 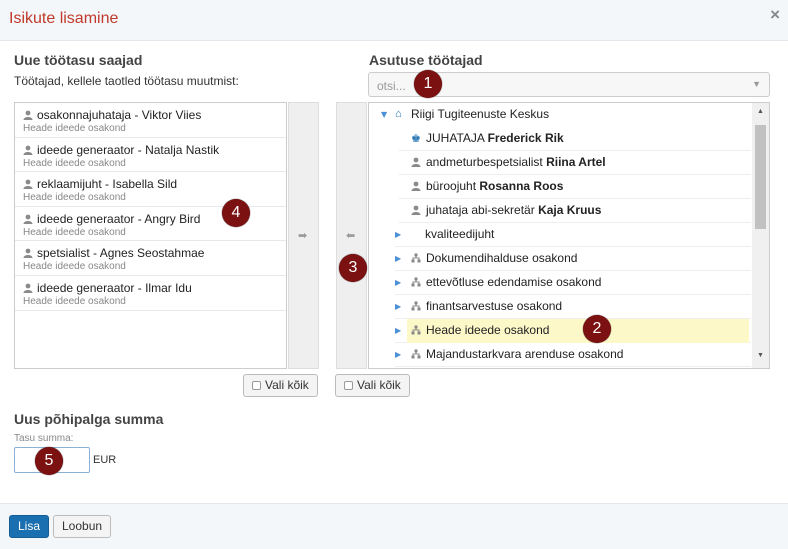 What do you see at coordinates (760, 111) in the screenshot?
I see `scroll-up-icon: ▲` at bounding box center [760, 111].